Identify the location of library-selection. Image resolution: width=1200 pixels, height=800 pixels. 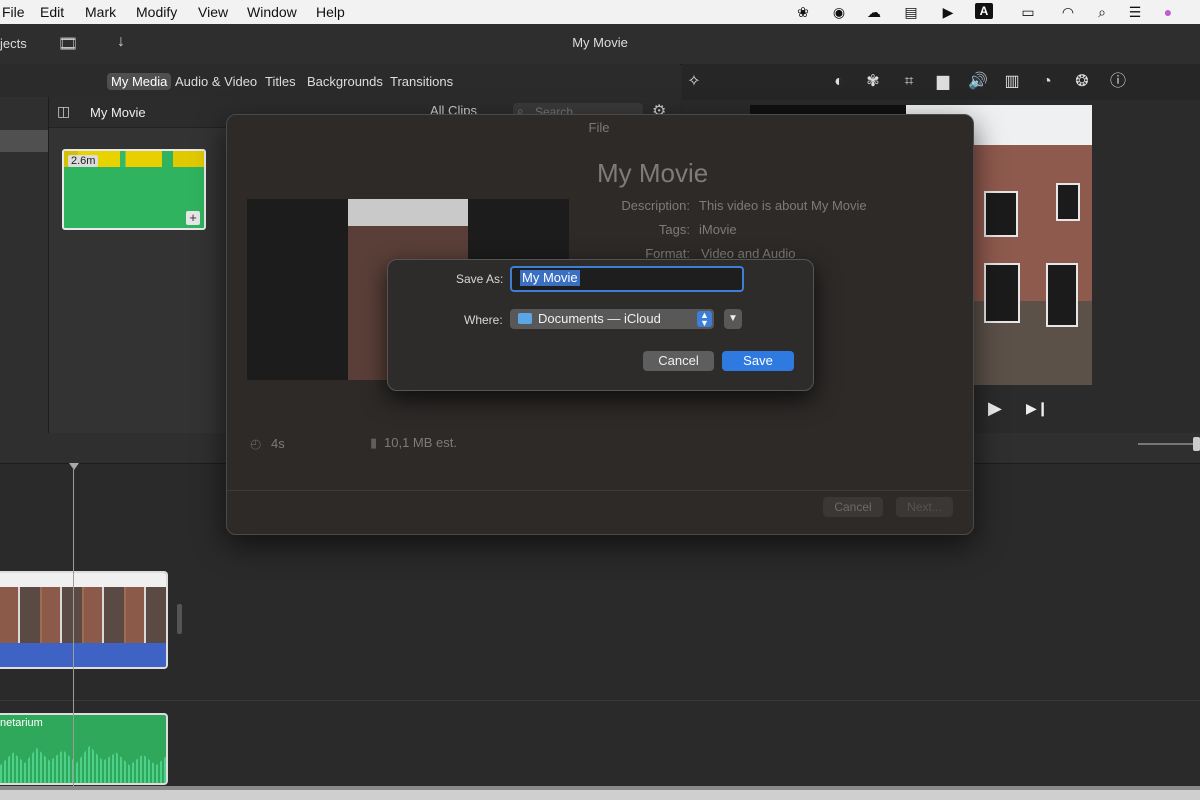
(24, 141).